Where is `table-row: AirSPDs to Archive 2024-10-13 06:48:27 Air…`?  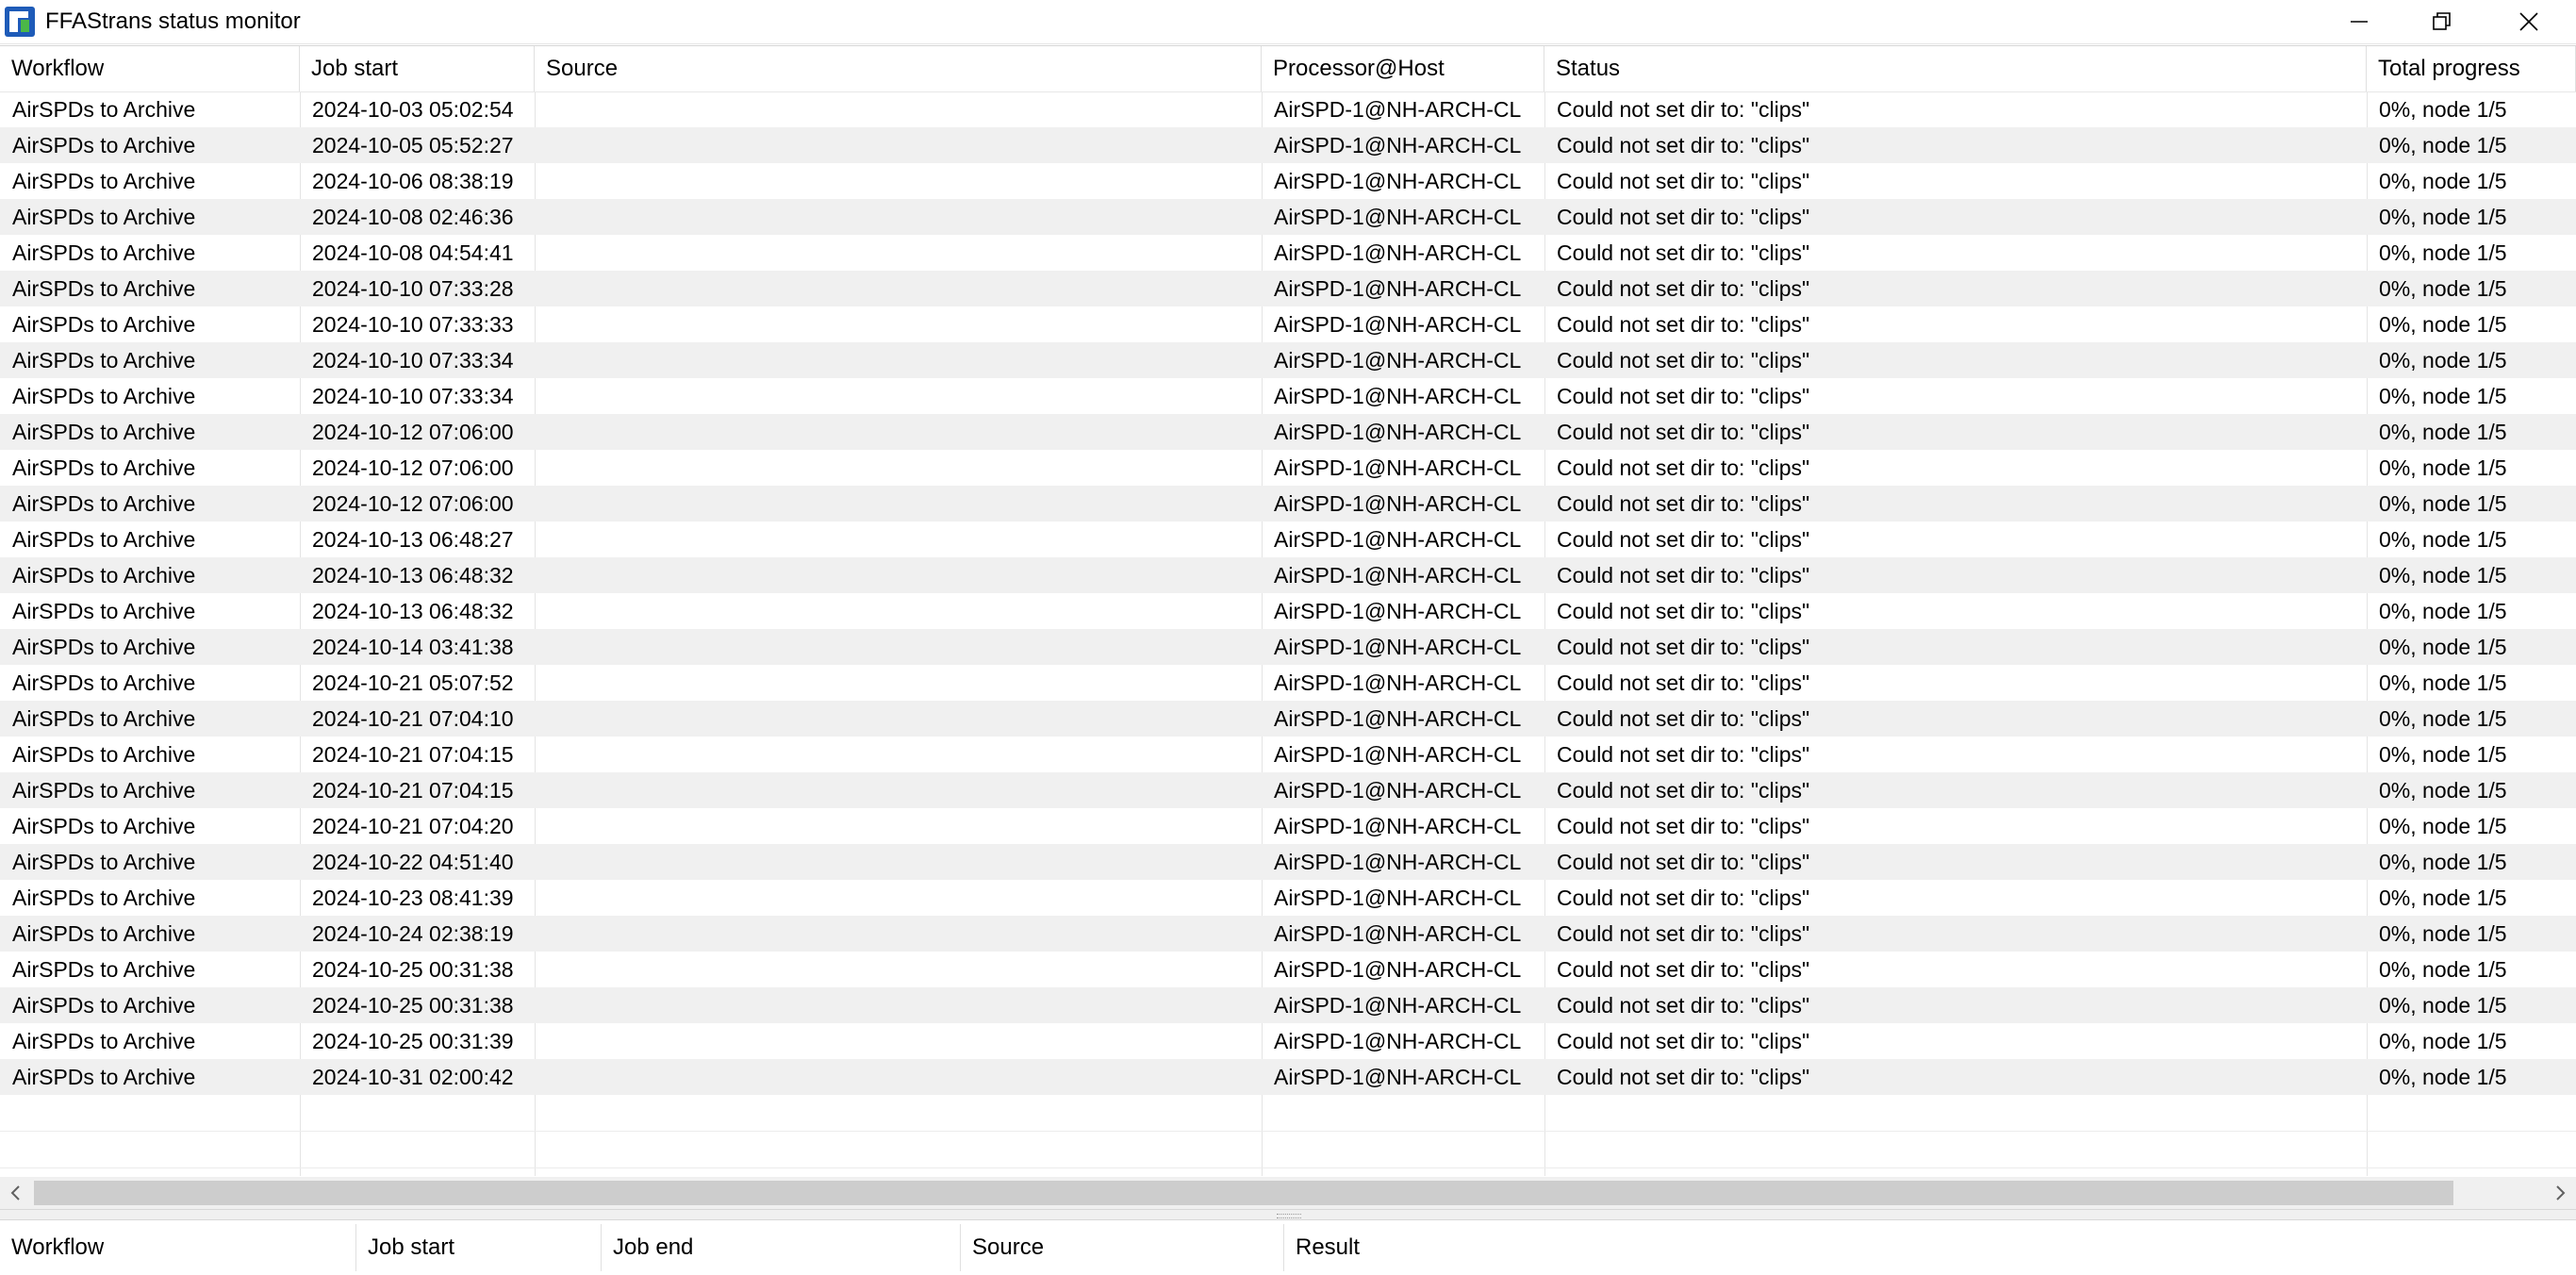
table-row: AirSPDs to Archive 2024-10-13 06:48:27 Air… is located at coordinates (1288, 539).